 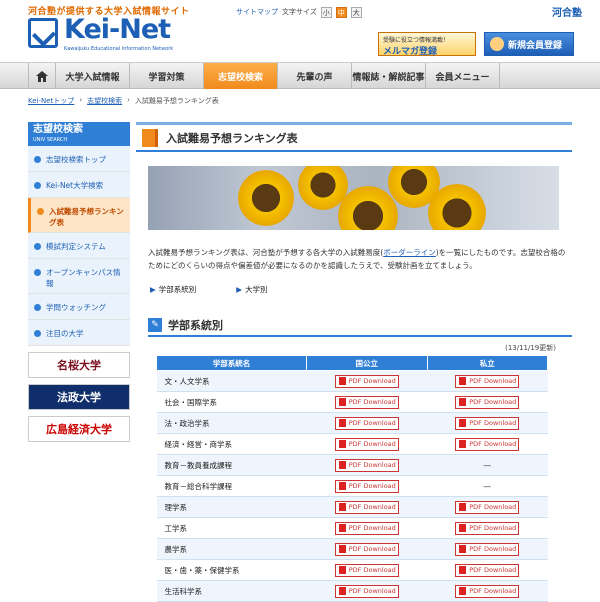 I want to click on book-icon, so click(x=150, y=137).